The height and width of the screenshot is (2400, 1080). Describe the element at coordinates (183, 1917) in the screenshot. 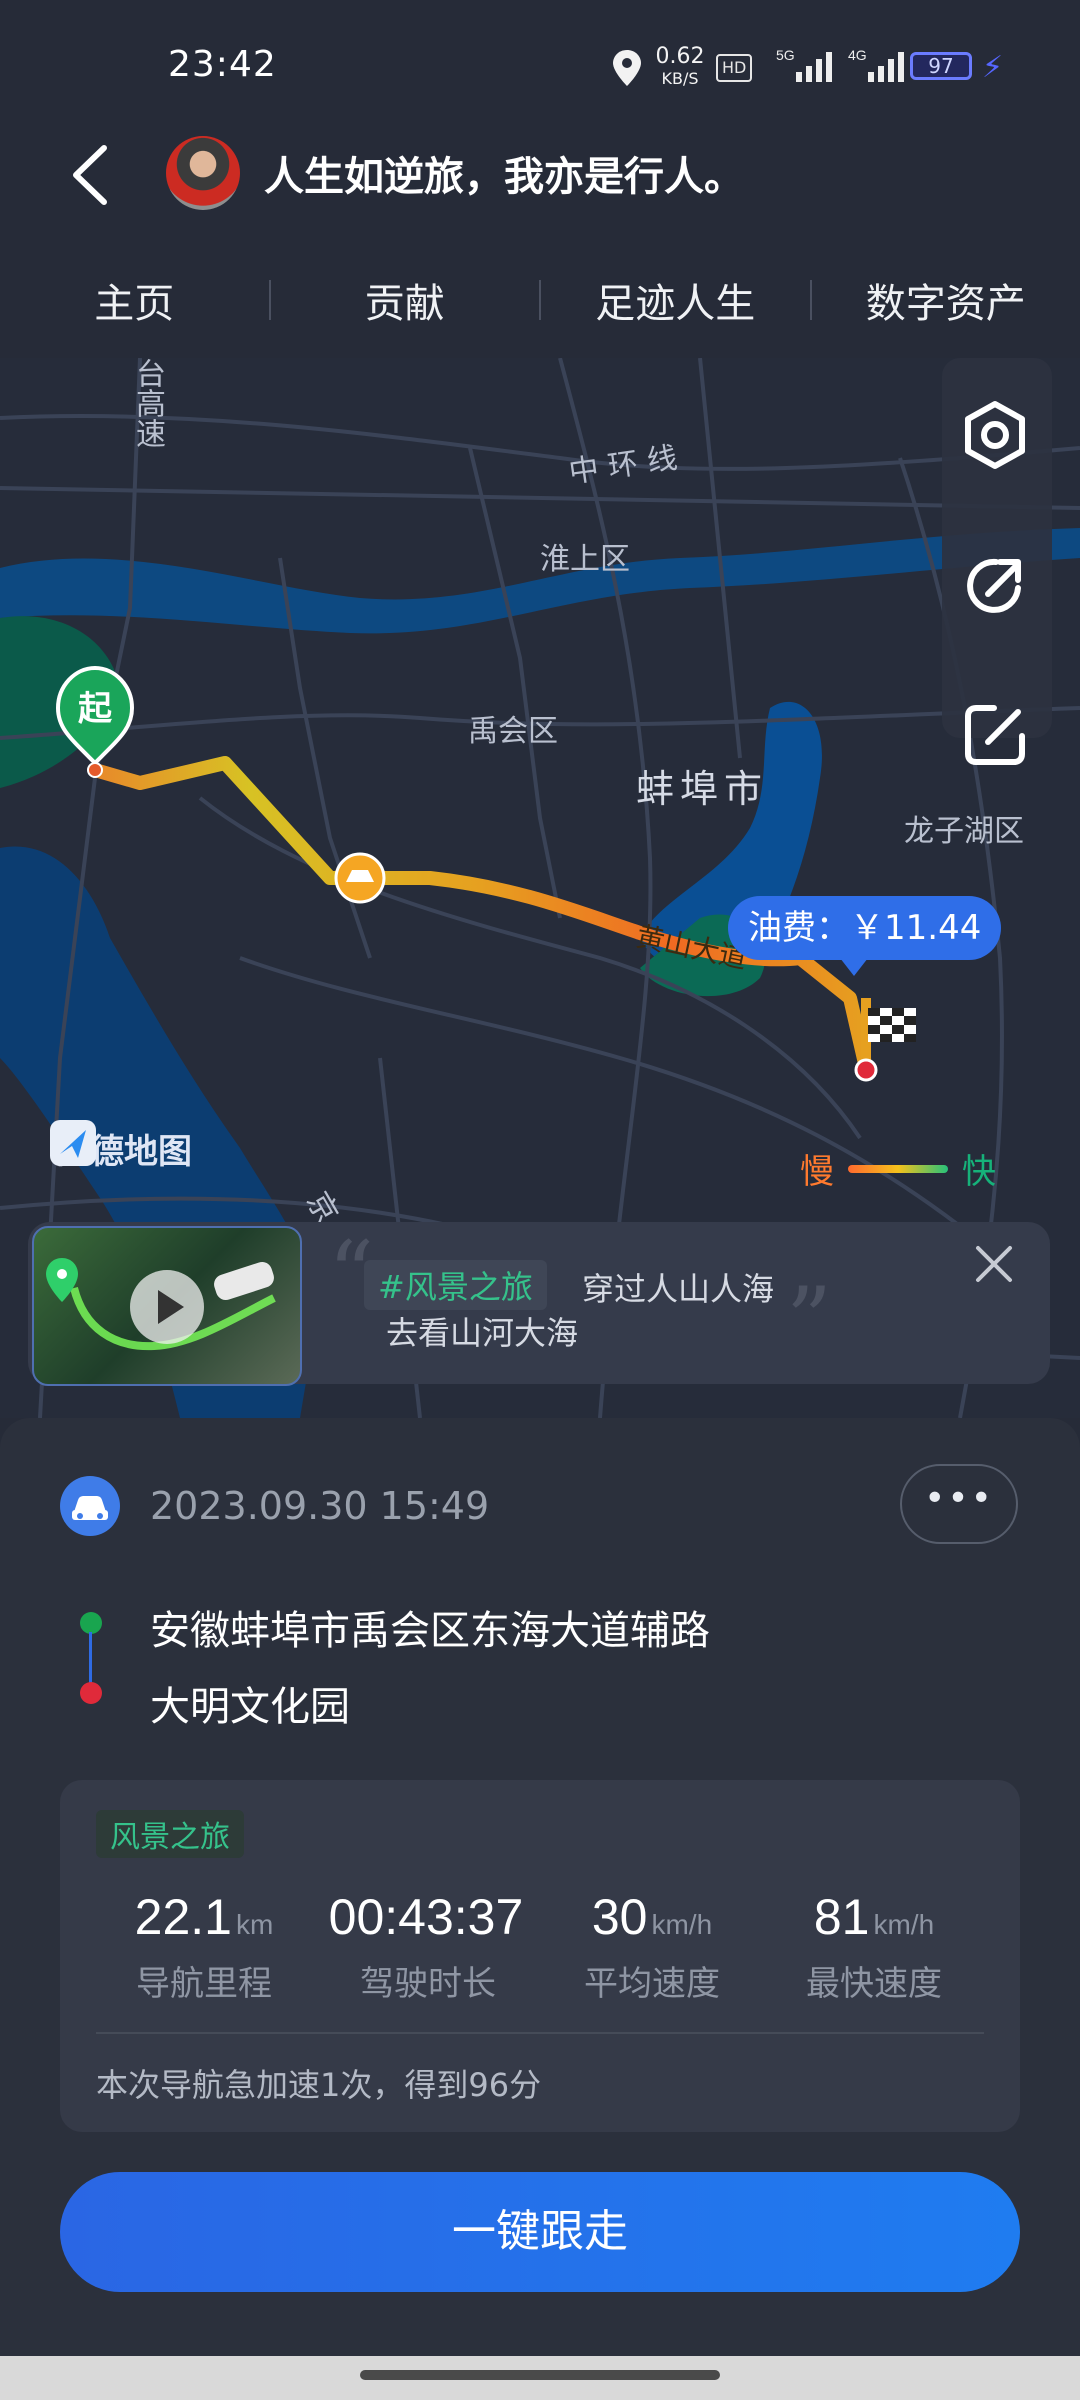

I see `stat-value: 22.1` at that location.